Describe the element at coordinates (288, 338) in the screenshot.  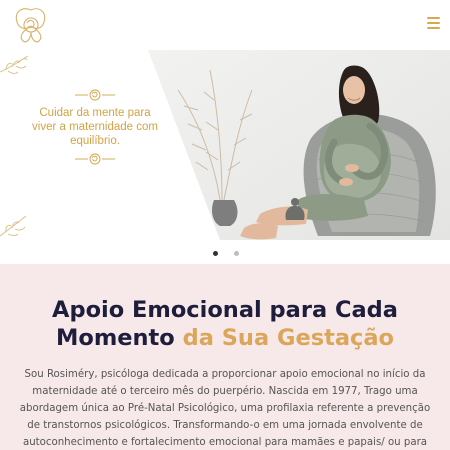
I see `section-title-accent: da Sua Gestação` at that location.